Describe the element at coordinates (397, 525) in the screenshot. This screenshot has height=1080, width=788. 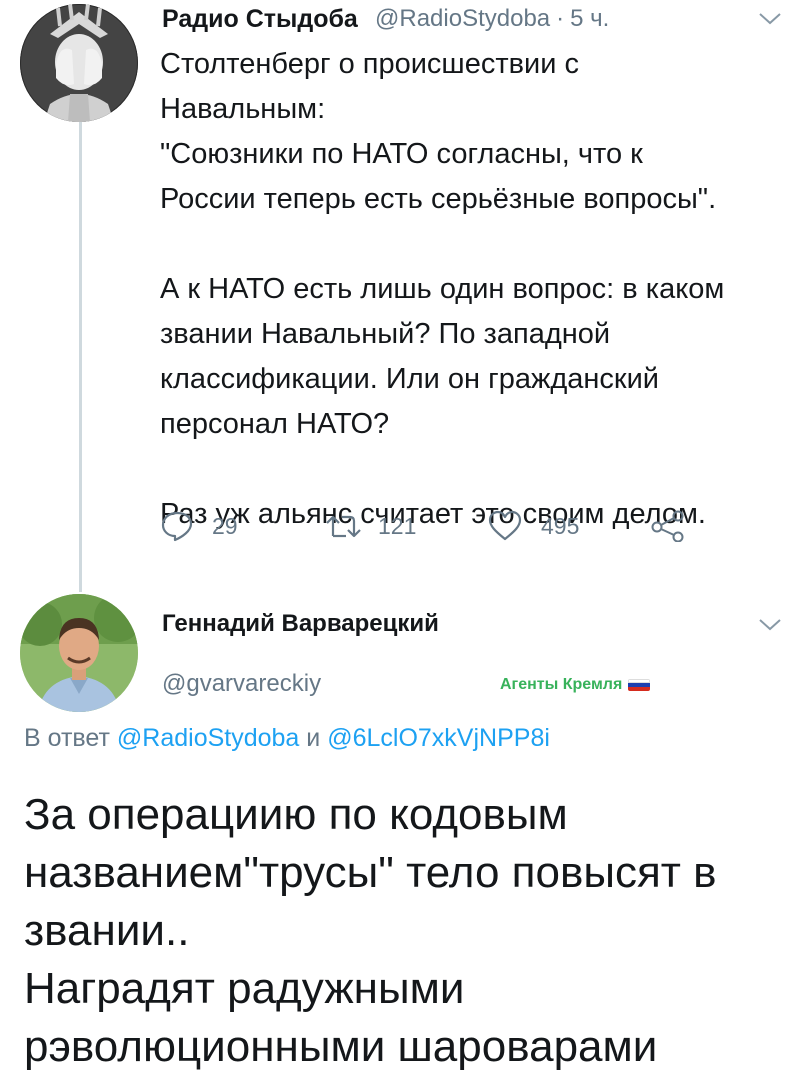
I see `retweet-count: 121` at that location.